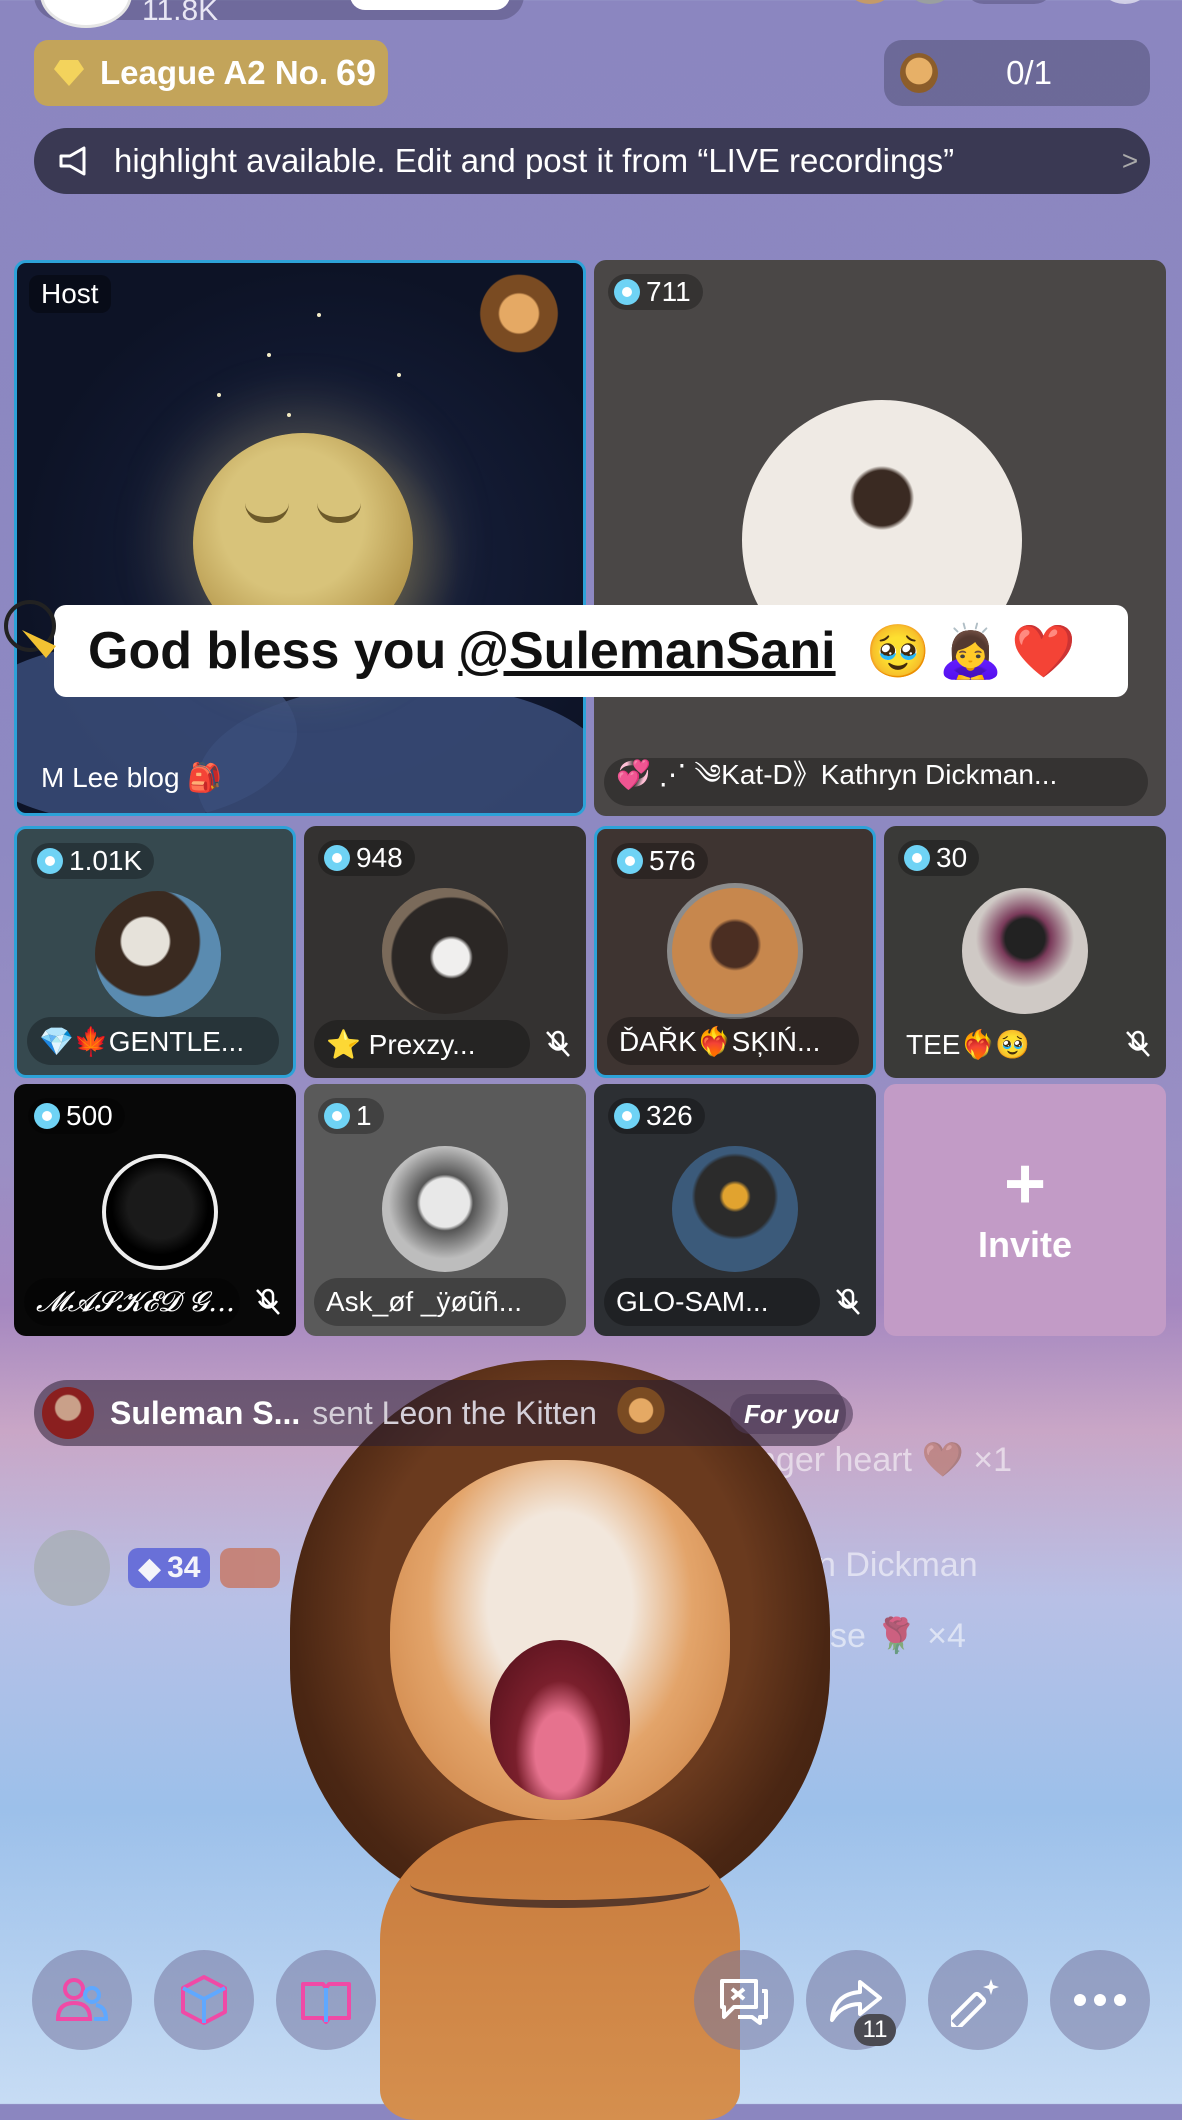  What do you see at coordinates (300, 538) in the screenshot?
I see `host-tile: Host M Lee blog 🎒` at bounding box center [300, 538].